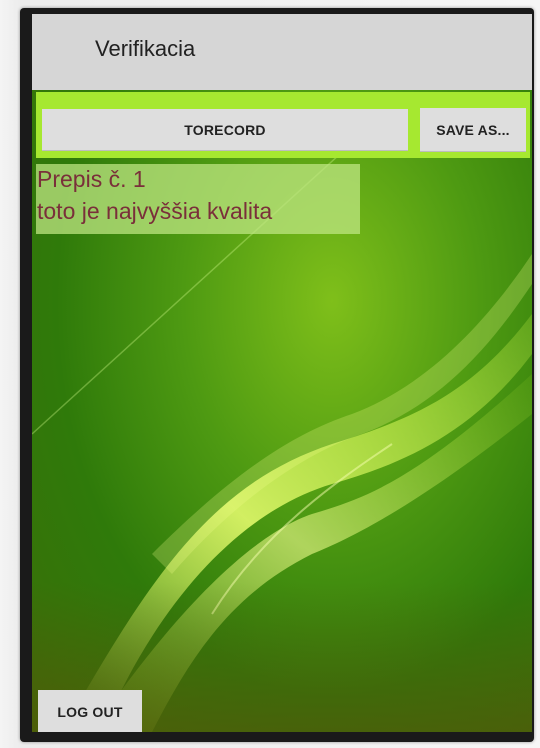 Image resolution: width=540 pixels, height=748 pixels. Describe the element at coordinates (282, 52) in the screenshot. I see `action-bar: Verifikacia` at that location.